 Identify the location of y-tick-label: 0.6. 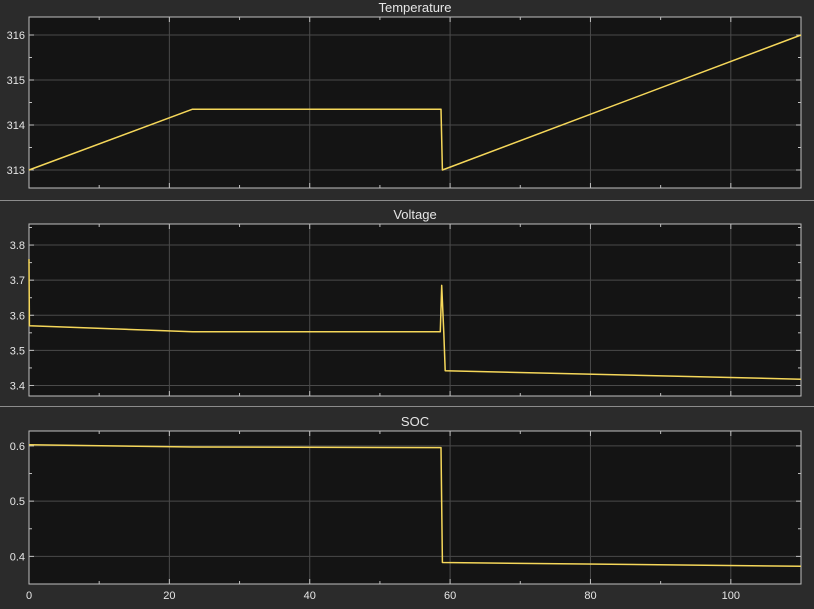
(17, 447).